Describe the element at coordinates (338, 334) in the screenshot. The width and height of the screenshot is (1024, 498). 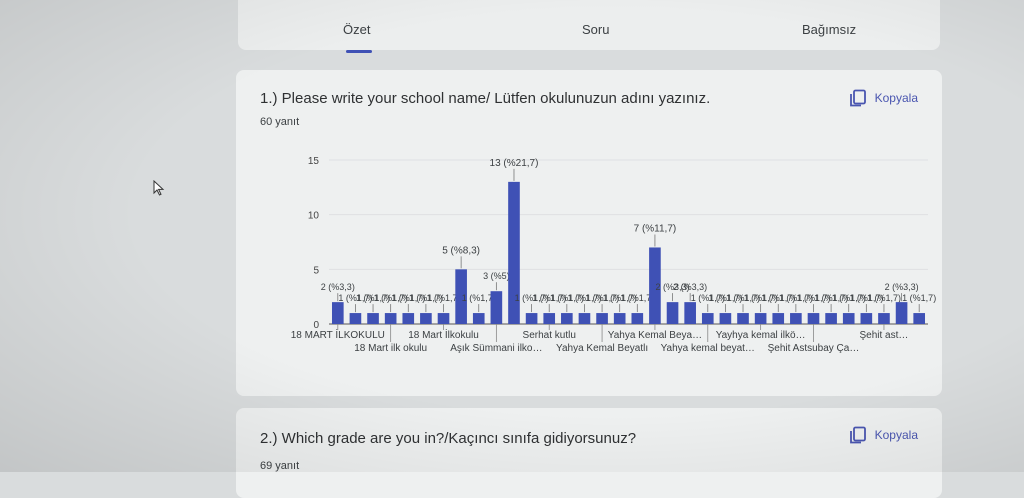
I see `x-tick-label: 18 MART İLKOKULU` at that location.